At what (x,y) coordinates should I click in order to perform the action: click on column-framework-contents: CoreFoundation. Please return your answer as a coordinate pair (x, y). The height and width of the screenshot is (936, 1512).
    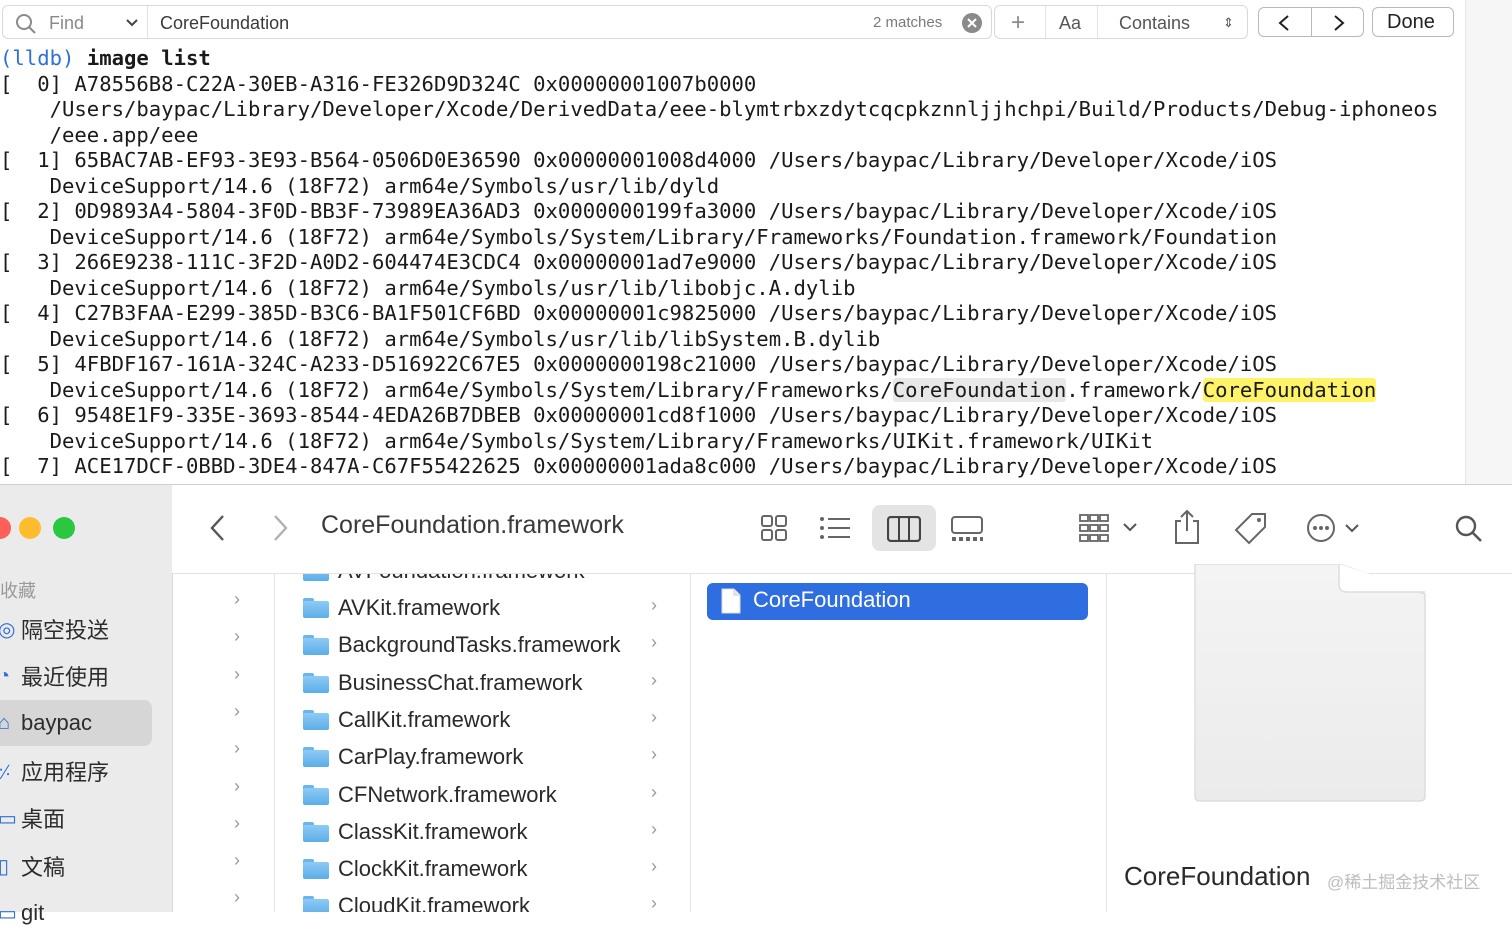
    Looking at the image, I should click on (899, 743).